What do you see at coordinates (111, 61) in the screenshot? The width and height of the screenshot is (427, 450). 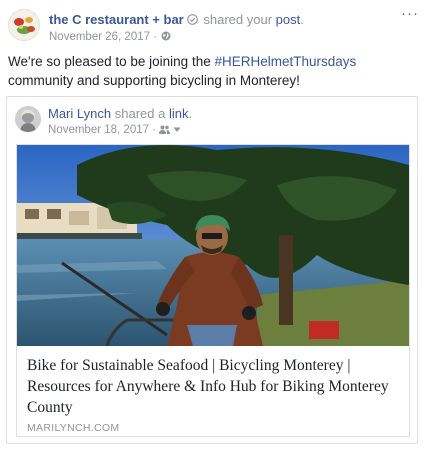 I see `post-text-start: We're so pleased to be joining the` at bounding box center [111, 61].